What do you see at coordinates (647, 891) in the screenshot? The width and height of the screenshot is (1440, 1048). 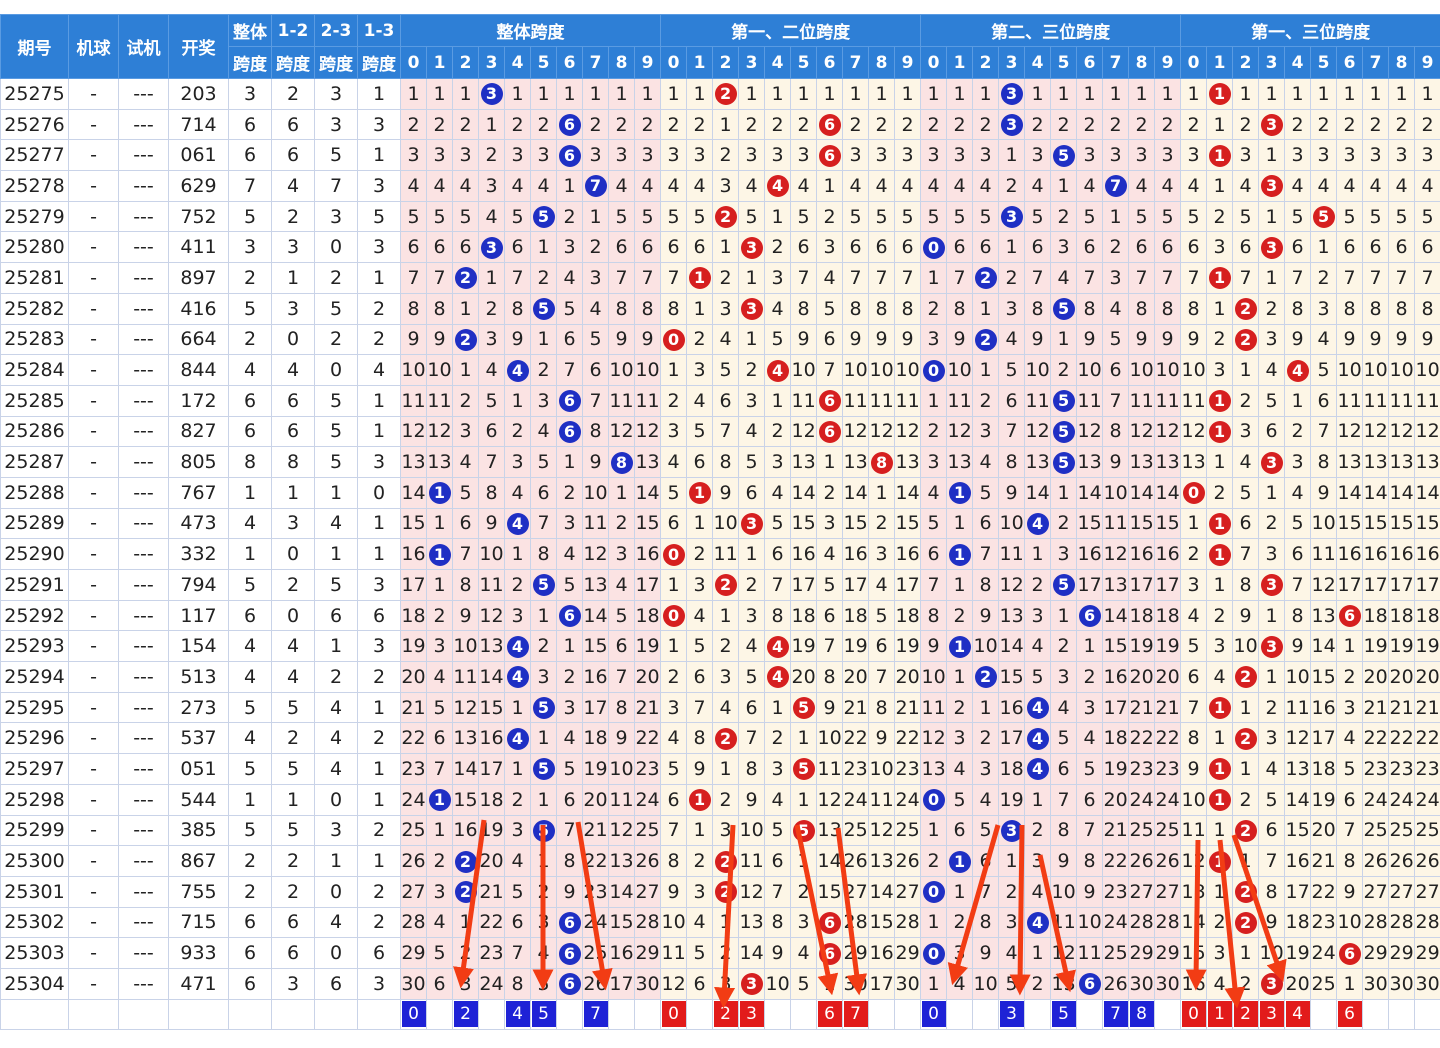 I see `miss-count-cell: 27` at bounding box center [647, 891].